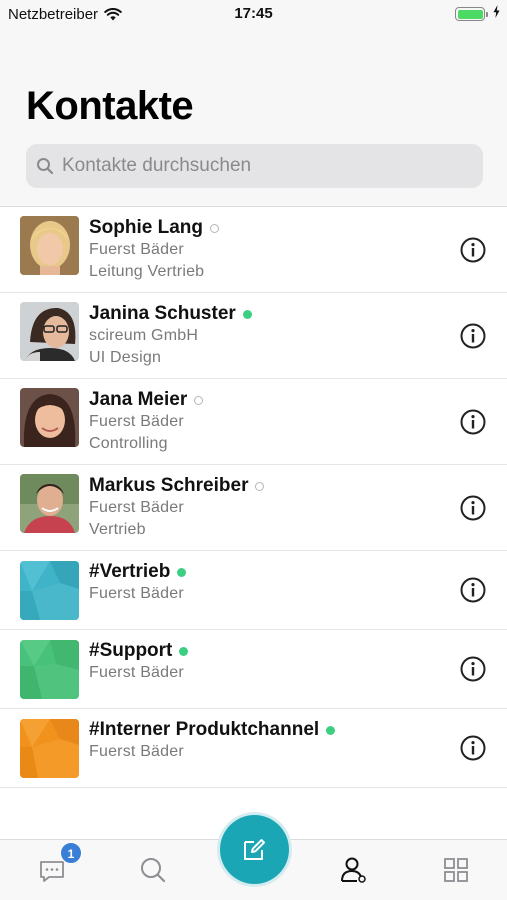  What do you see at coordinates (253, 590) in the screenshot?
I see `channel-row: #Vertrieb Fuerst Bäder` at bounding box center [253, 590].